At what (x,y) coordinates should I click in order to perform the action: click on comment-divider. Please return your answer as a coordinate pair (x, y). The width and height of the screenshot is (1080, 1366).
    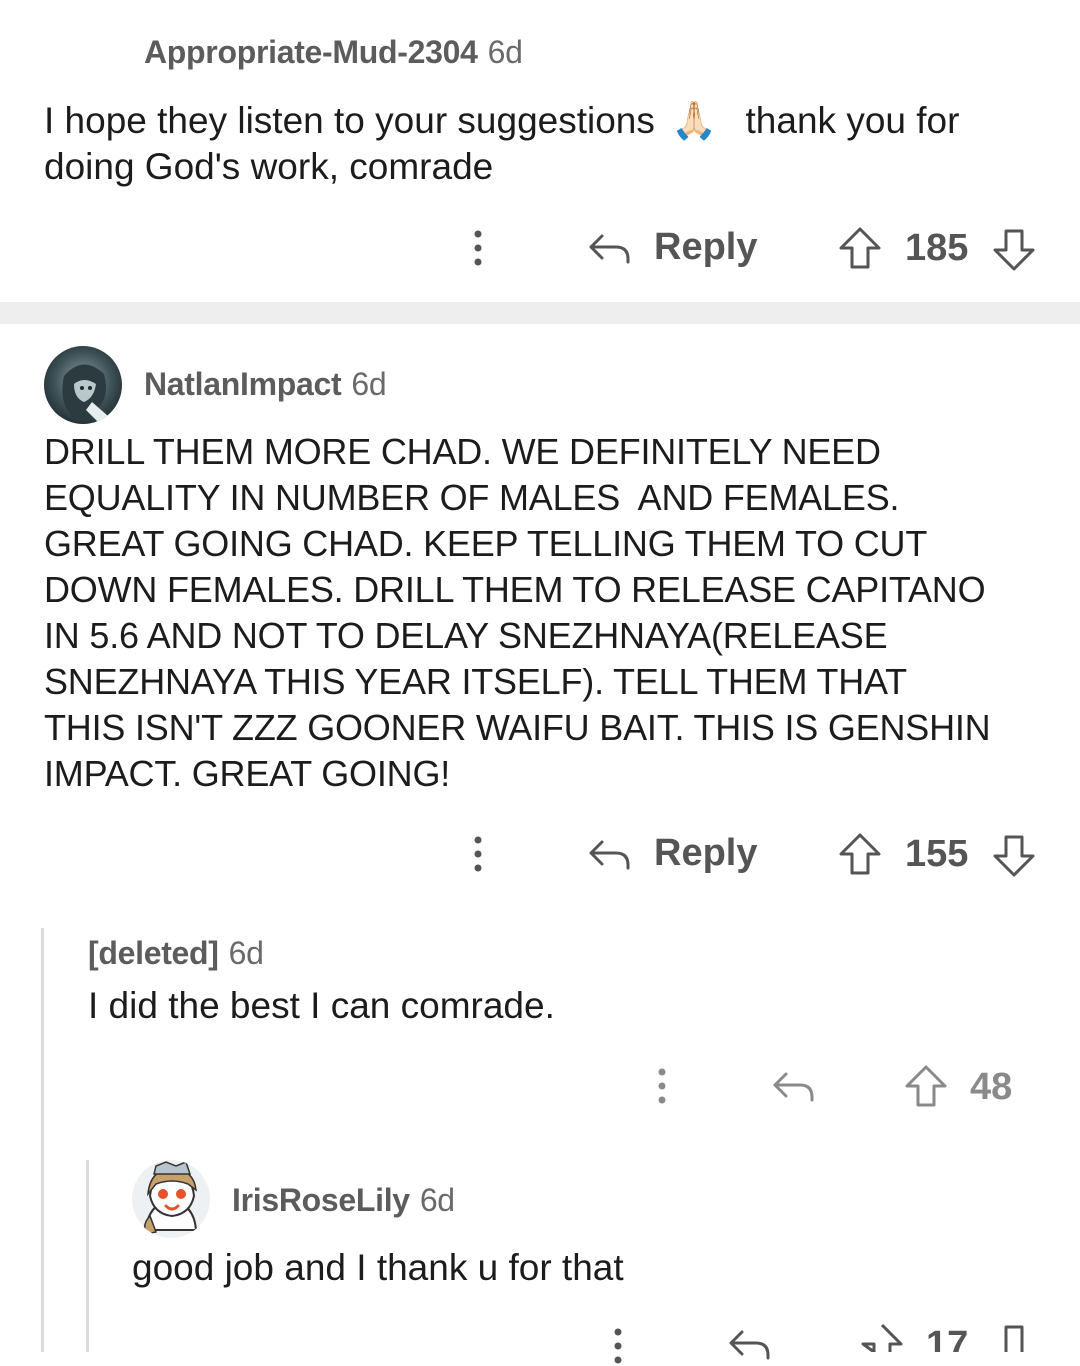
    Looking at the image, I should click on (540, 313).